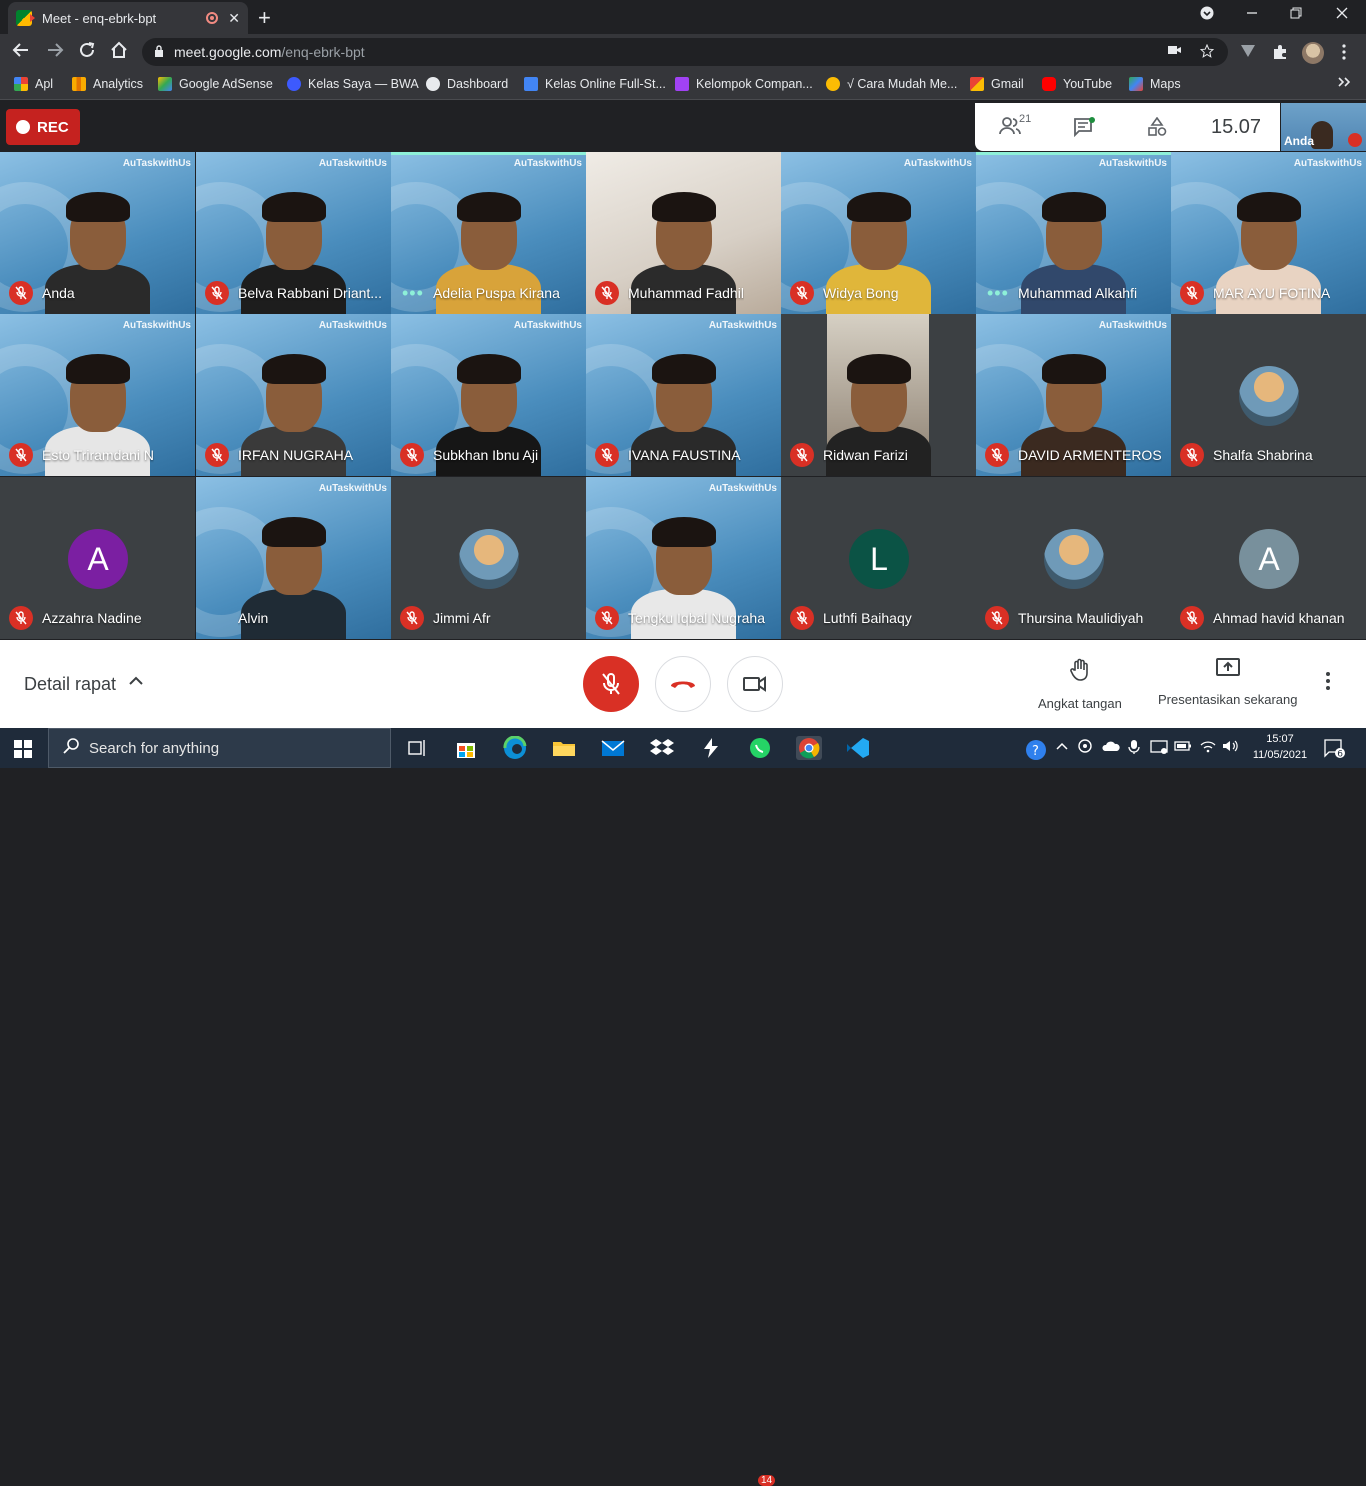  Describe the element at coordinates (742, 488) in the screenshot. I see `virtual-background-logo: AuTaskwithUs` at that location.